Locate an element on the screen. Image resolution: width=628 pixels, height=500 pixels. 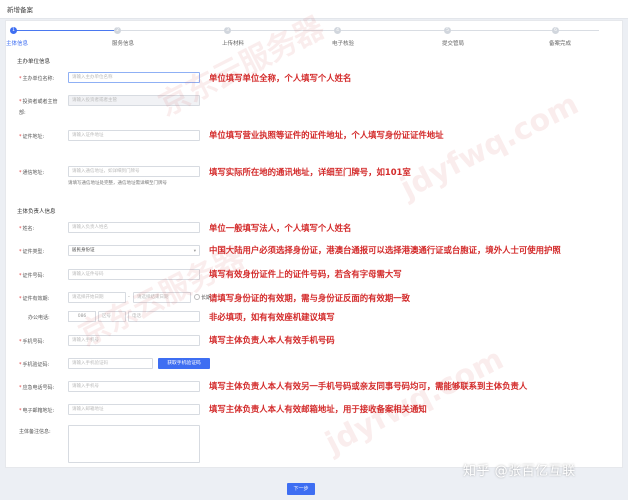
step-6-number: 6 is located at coordinates (555, 30).